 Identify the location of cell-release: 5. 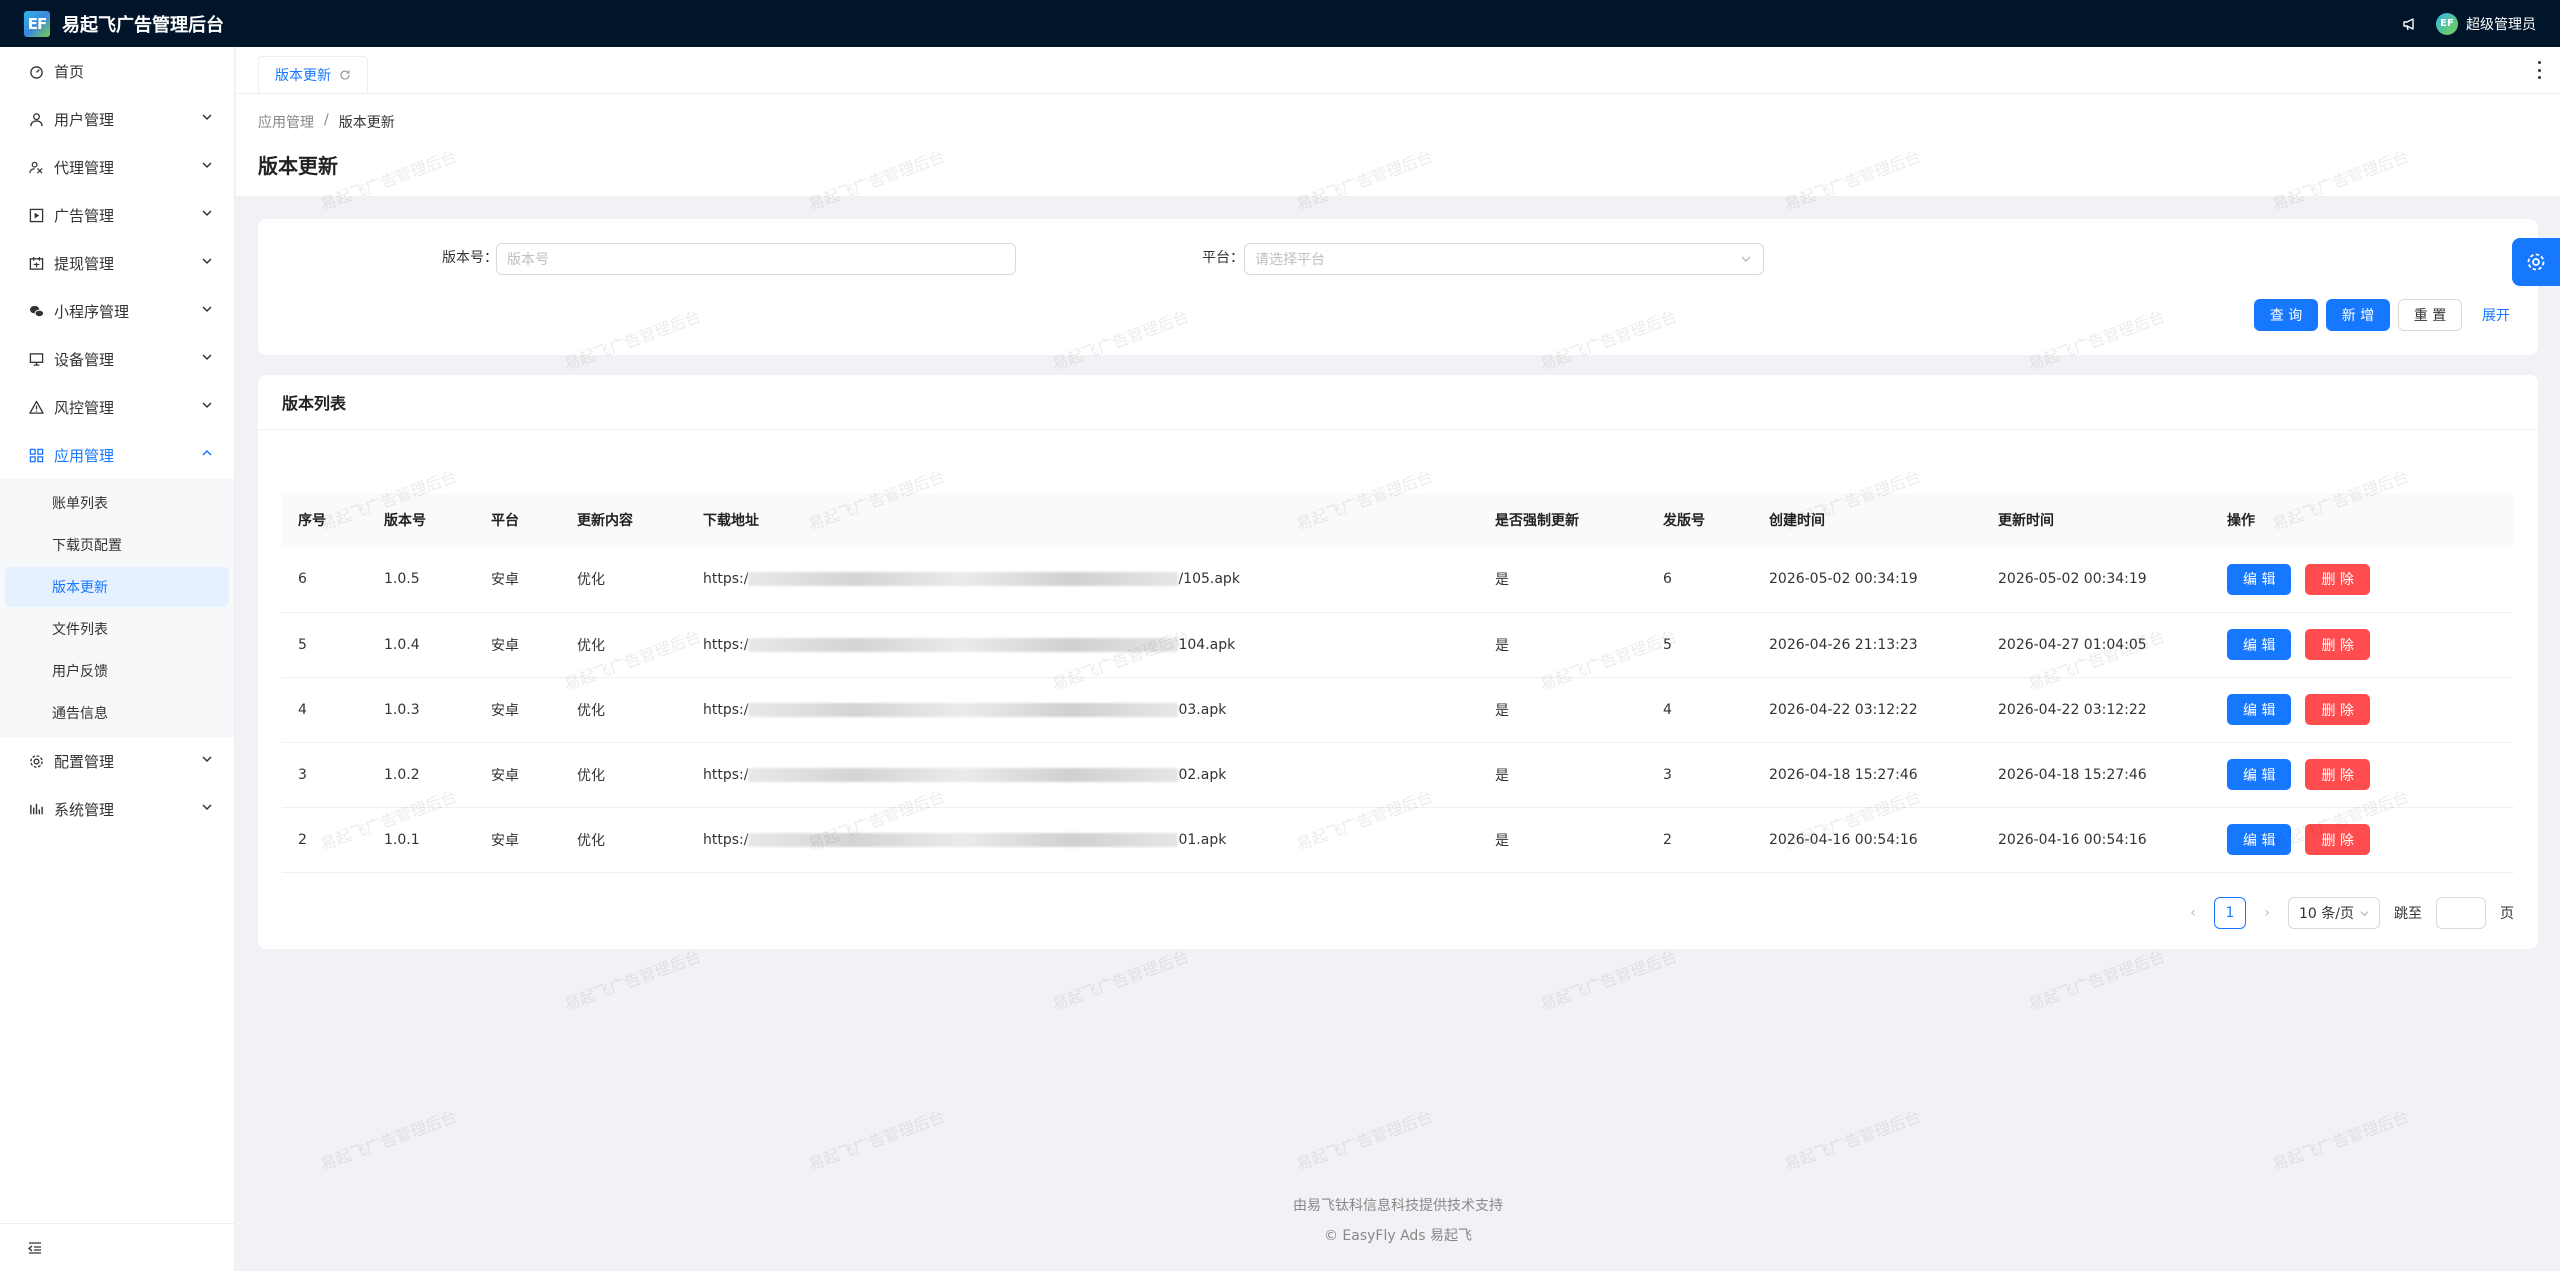
(1667, 644).